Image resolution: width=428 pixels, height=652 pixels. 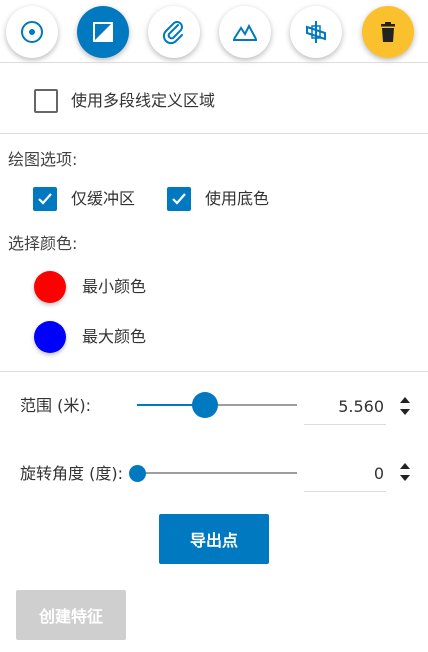 I want to click on polygon-icon, so click(x=103, y=32).